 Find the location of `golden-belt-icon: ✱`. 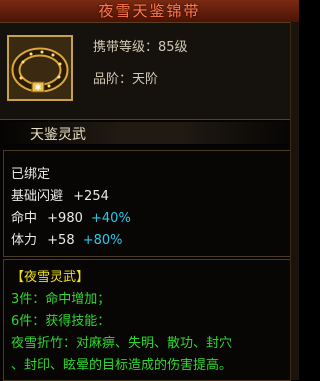

golden-belt-icon: ✱ is located at coordinates (40, 68).